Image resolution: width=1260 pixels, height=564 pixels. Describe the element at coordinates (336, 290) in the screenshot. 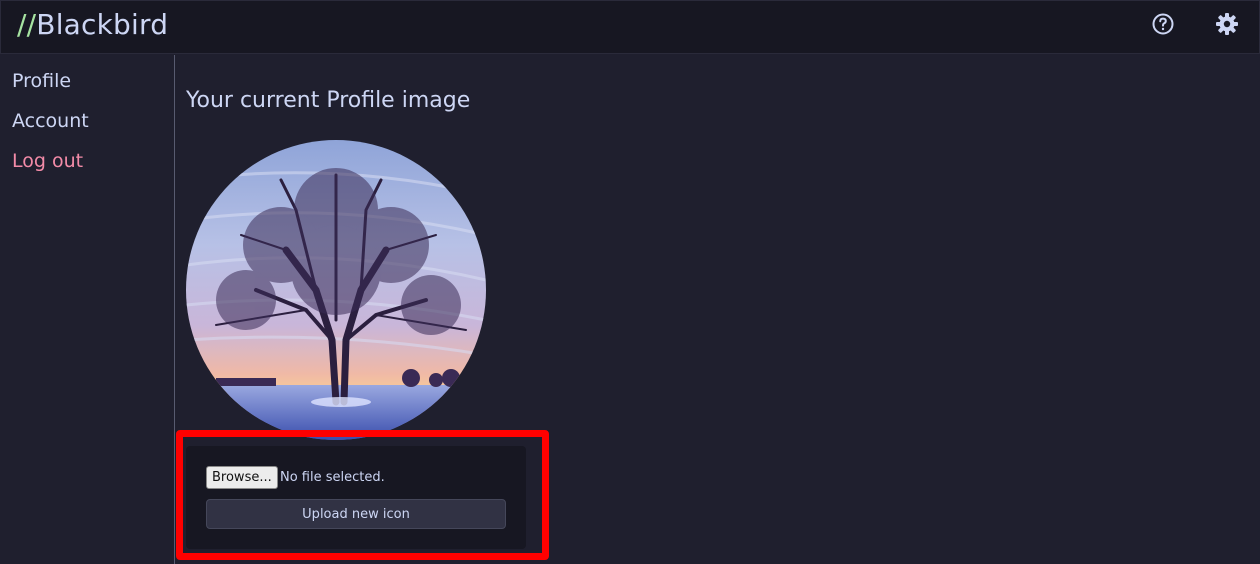

I see `profile-image` at that location.